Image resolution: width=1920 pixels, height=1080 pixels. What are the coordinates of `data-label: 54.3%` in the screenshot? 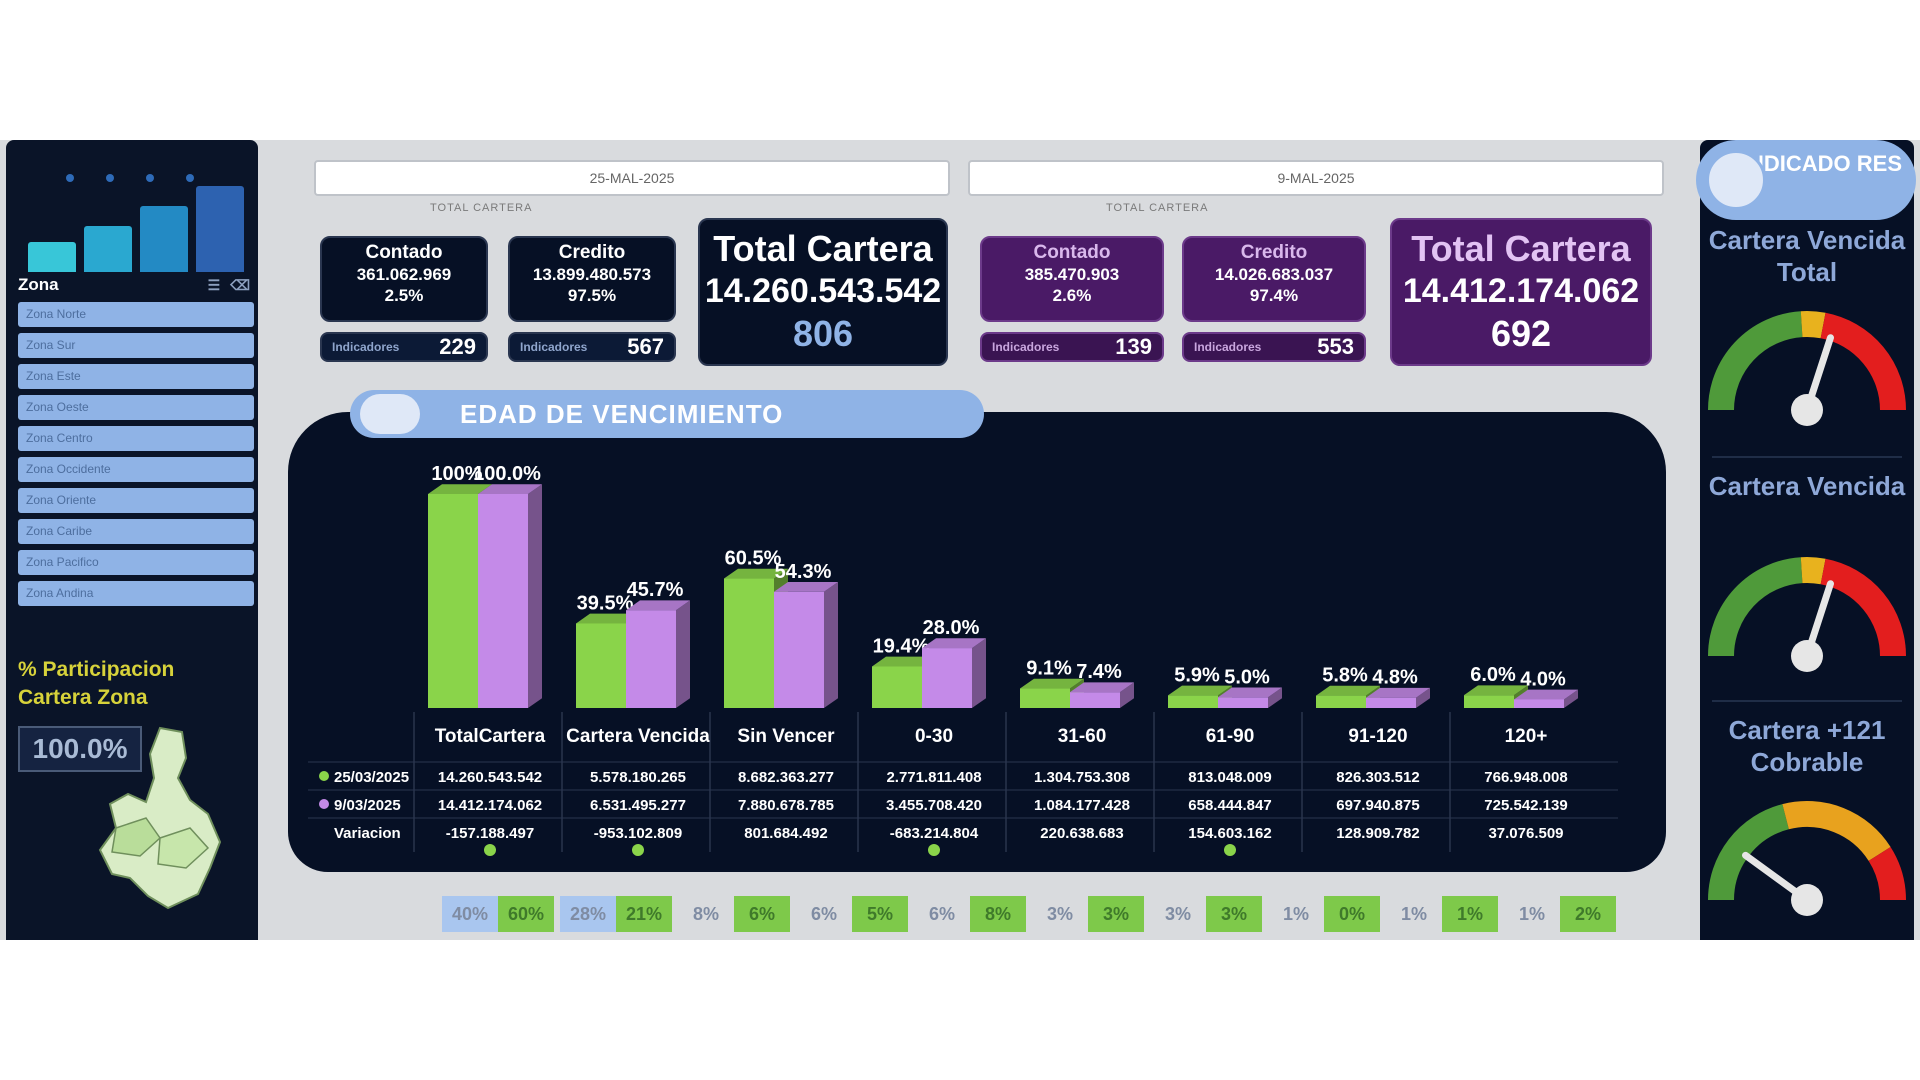 It's located at (803, 572).